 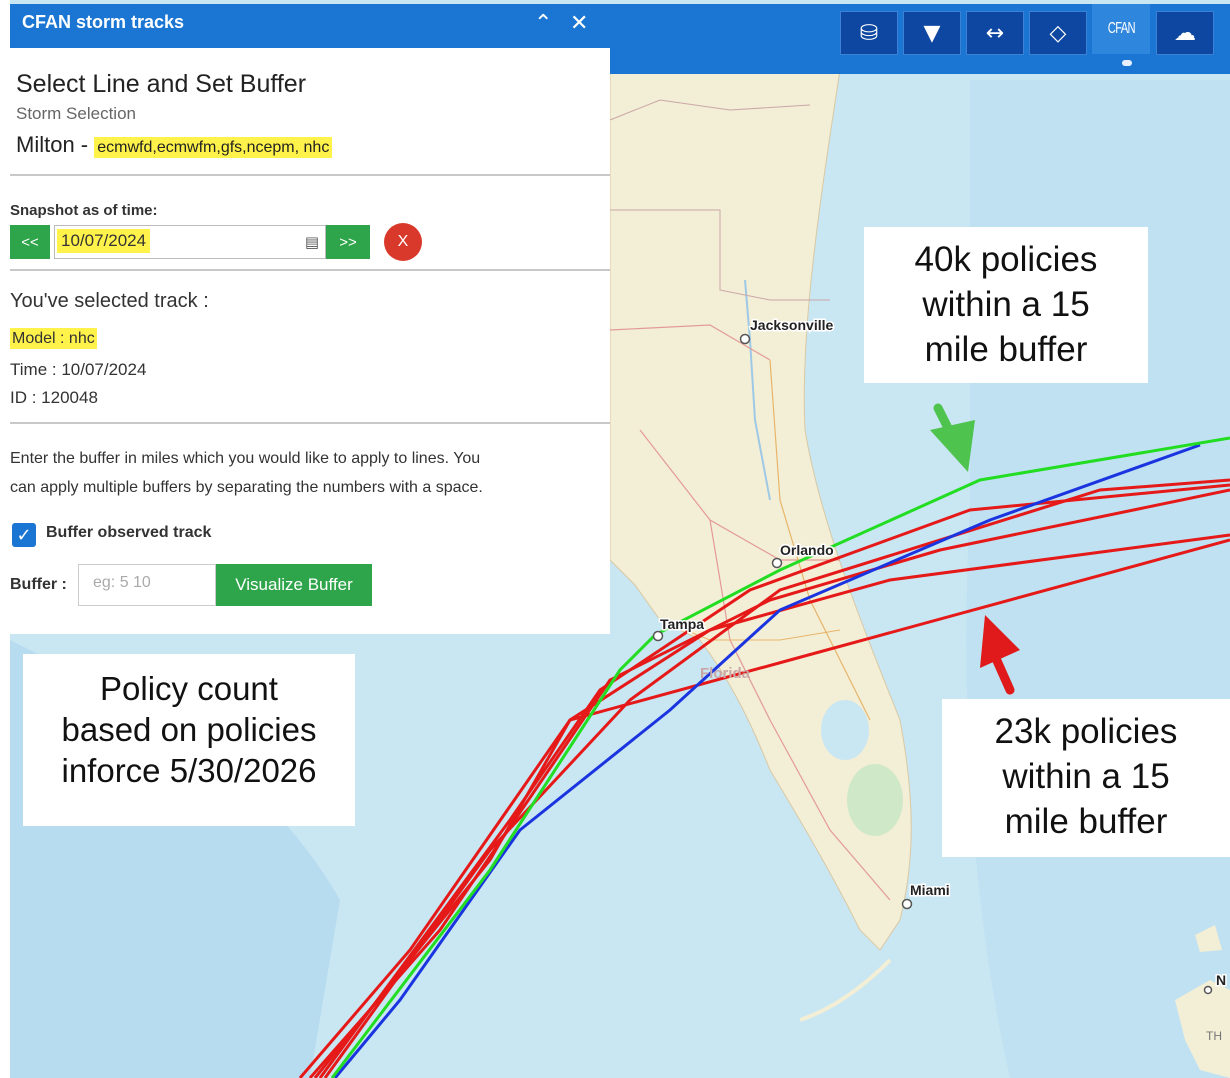 What do you see at coordinates (104, 241) in the screenshot?
I see `snapshot-date-value: 10/07/2024` at bounding box center [104, 241].